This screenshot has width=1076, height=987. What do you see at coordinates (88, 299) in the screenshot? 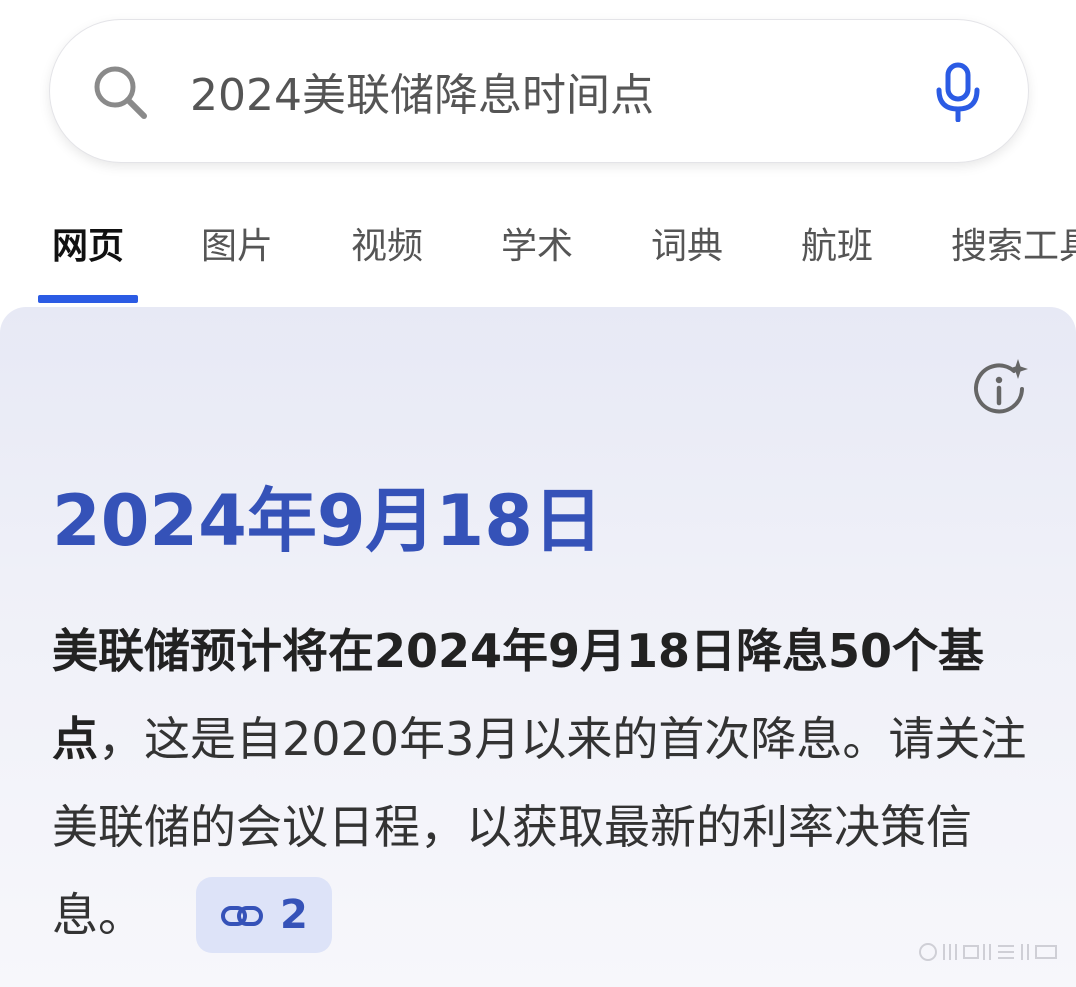
I see `active-tab-indicator` at bounding box center [88, 299].